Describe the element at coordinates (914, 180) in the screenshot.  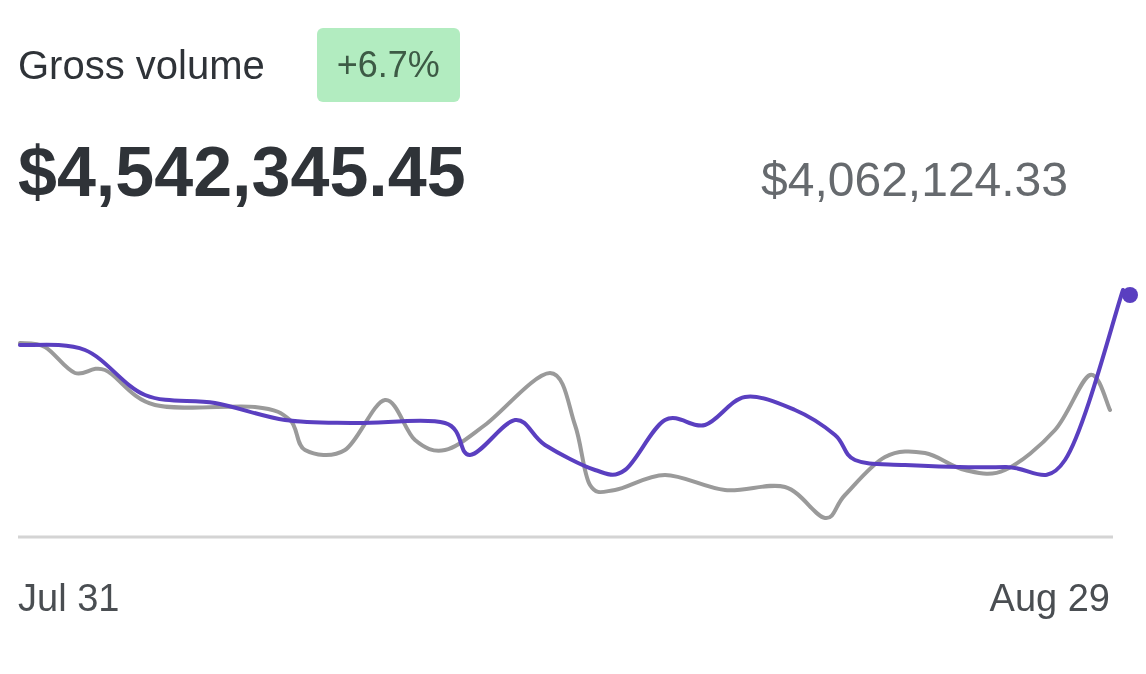
I see `previous-value: $4,062,124.33` at that location.